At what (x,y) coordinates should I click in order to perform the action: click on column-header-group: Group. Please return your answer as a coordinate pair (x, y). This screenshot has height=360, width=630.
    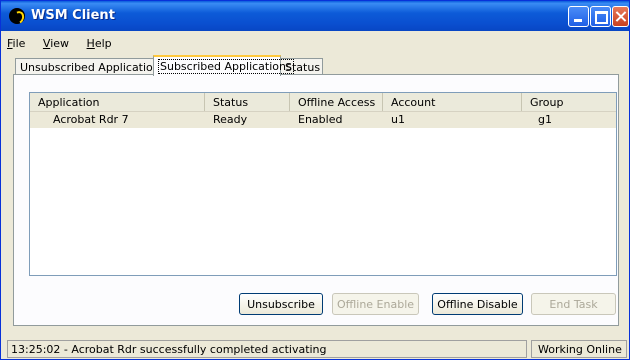
    Looking at the image, I should click on (569, 102).